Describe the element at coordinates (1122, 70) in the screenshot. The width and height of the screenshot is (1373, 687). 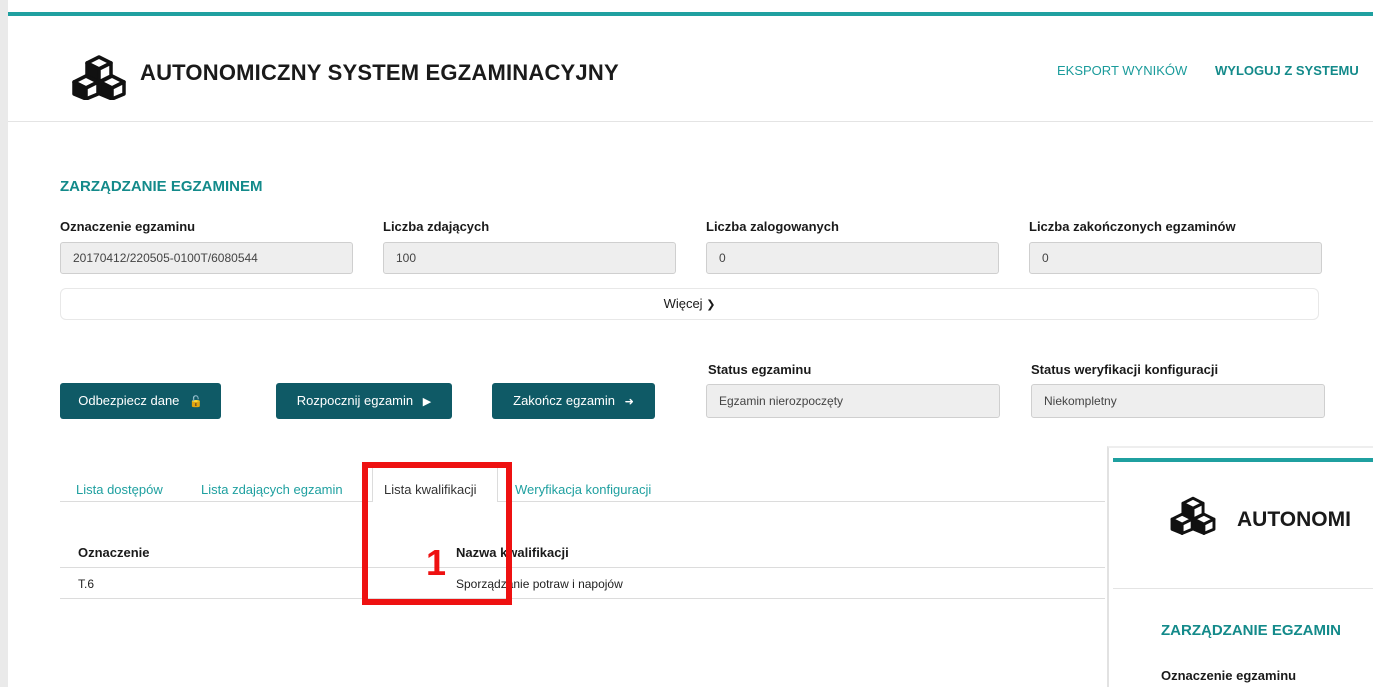
I see `export-results-link: EKSPORT WYNIKÓW` at that location.